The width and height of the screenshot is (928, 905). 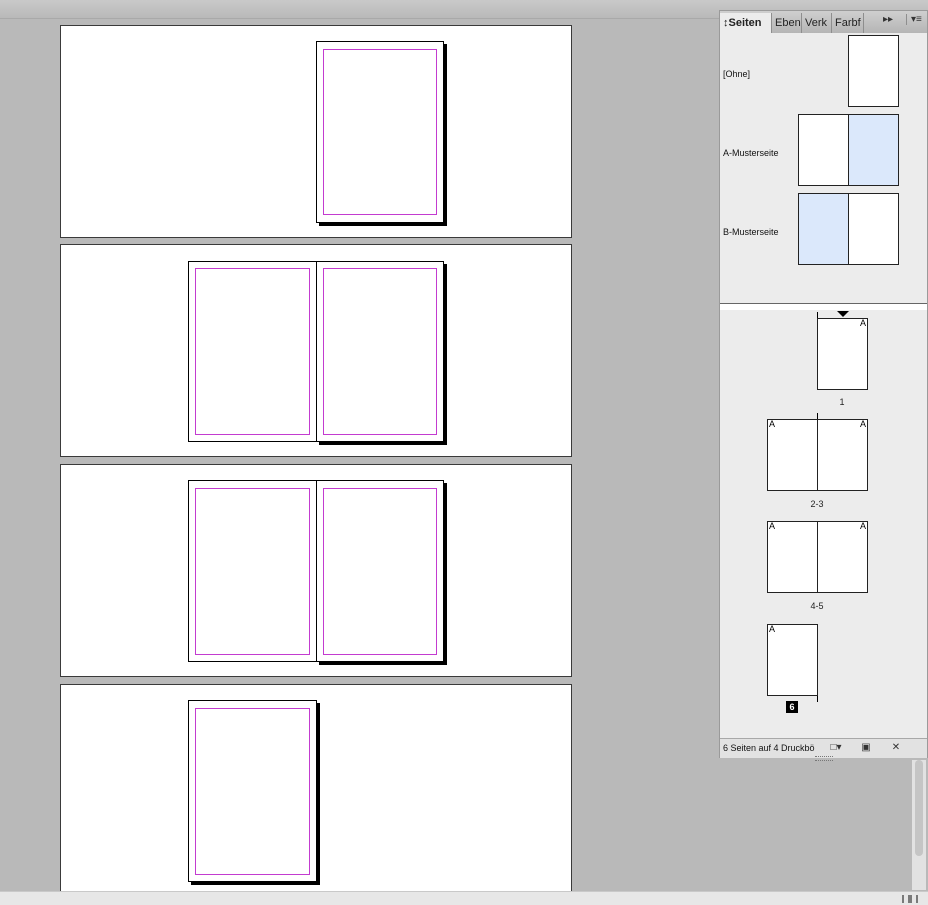 I want to click on panel-menu-icon: ▾≡, so click(x=914, y=19).